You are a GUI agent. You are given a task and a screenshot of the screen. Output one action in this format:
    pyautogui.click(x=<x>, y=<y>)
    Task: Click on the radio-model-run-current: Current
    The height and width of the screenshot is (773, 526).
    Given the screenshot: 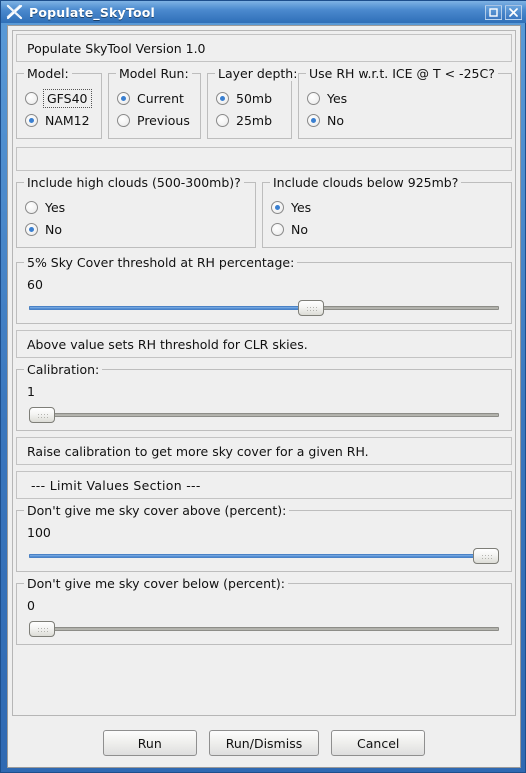 What is the action you would take?
    pyautogui.click(x=154, y=98)
    